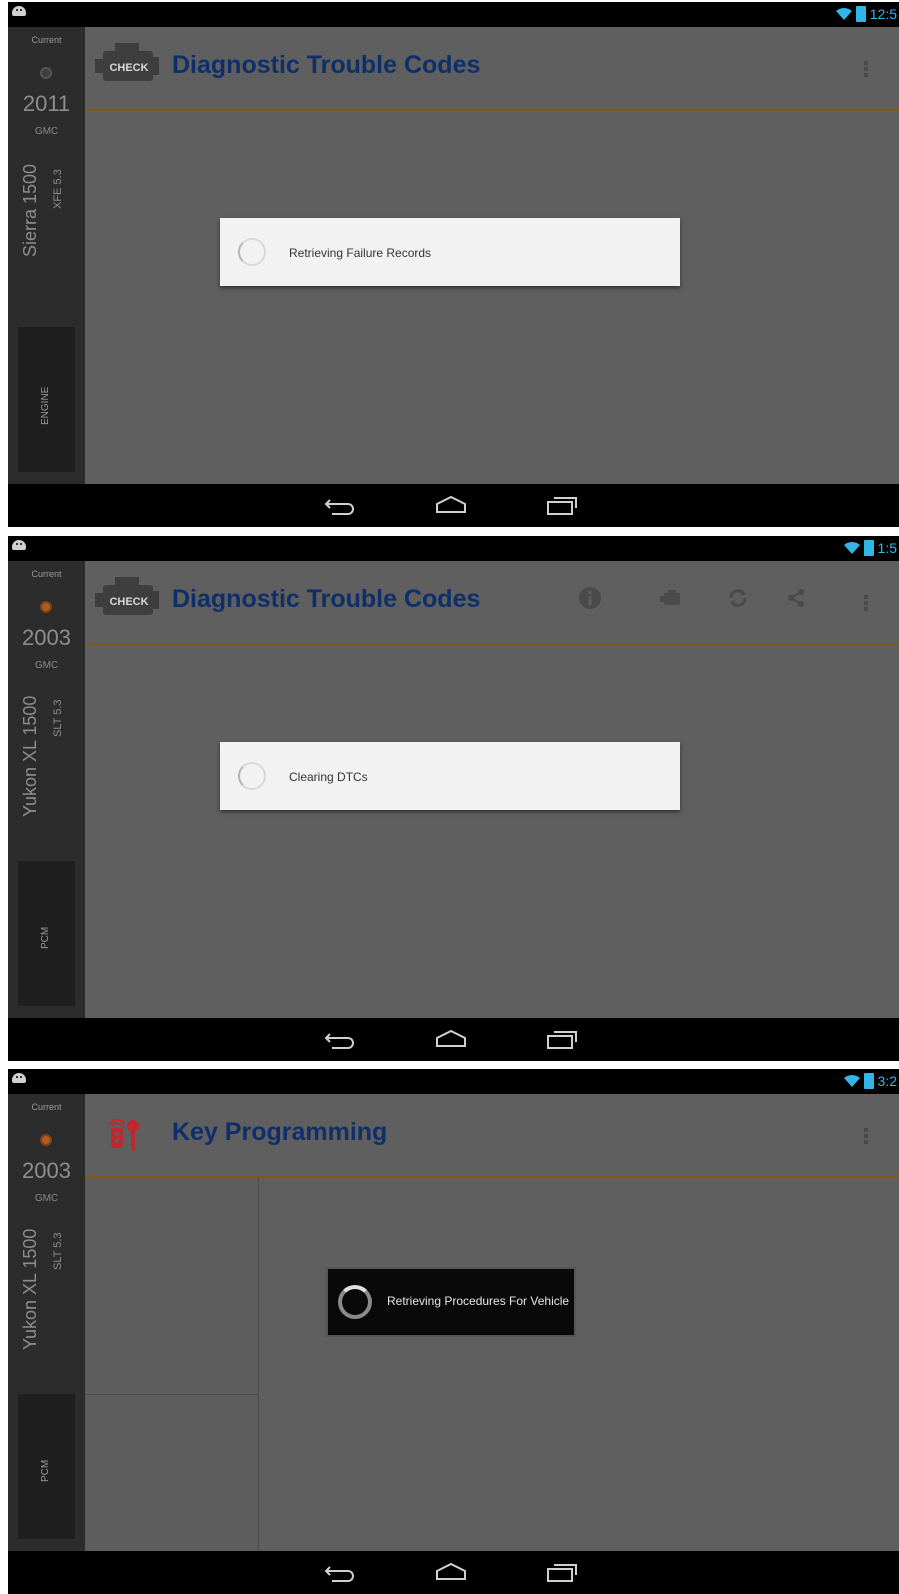  Describe the element at coordinates (328, 777) in the screenshot. I see `progress-message: Clearing DTCs` at that location.